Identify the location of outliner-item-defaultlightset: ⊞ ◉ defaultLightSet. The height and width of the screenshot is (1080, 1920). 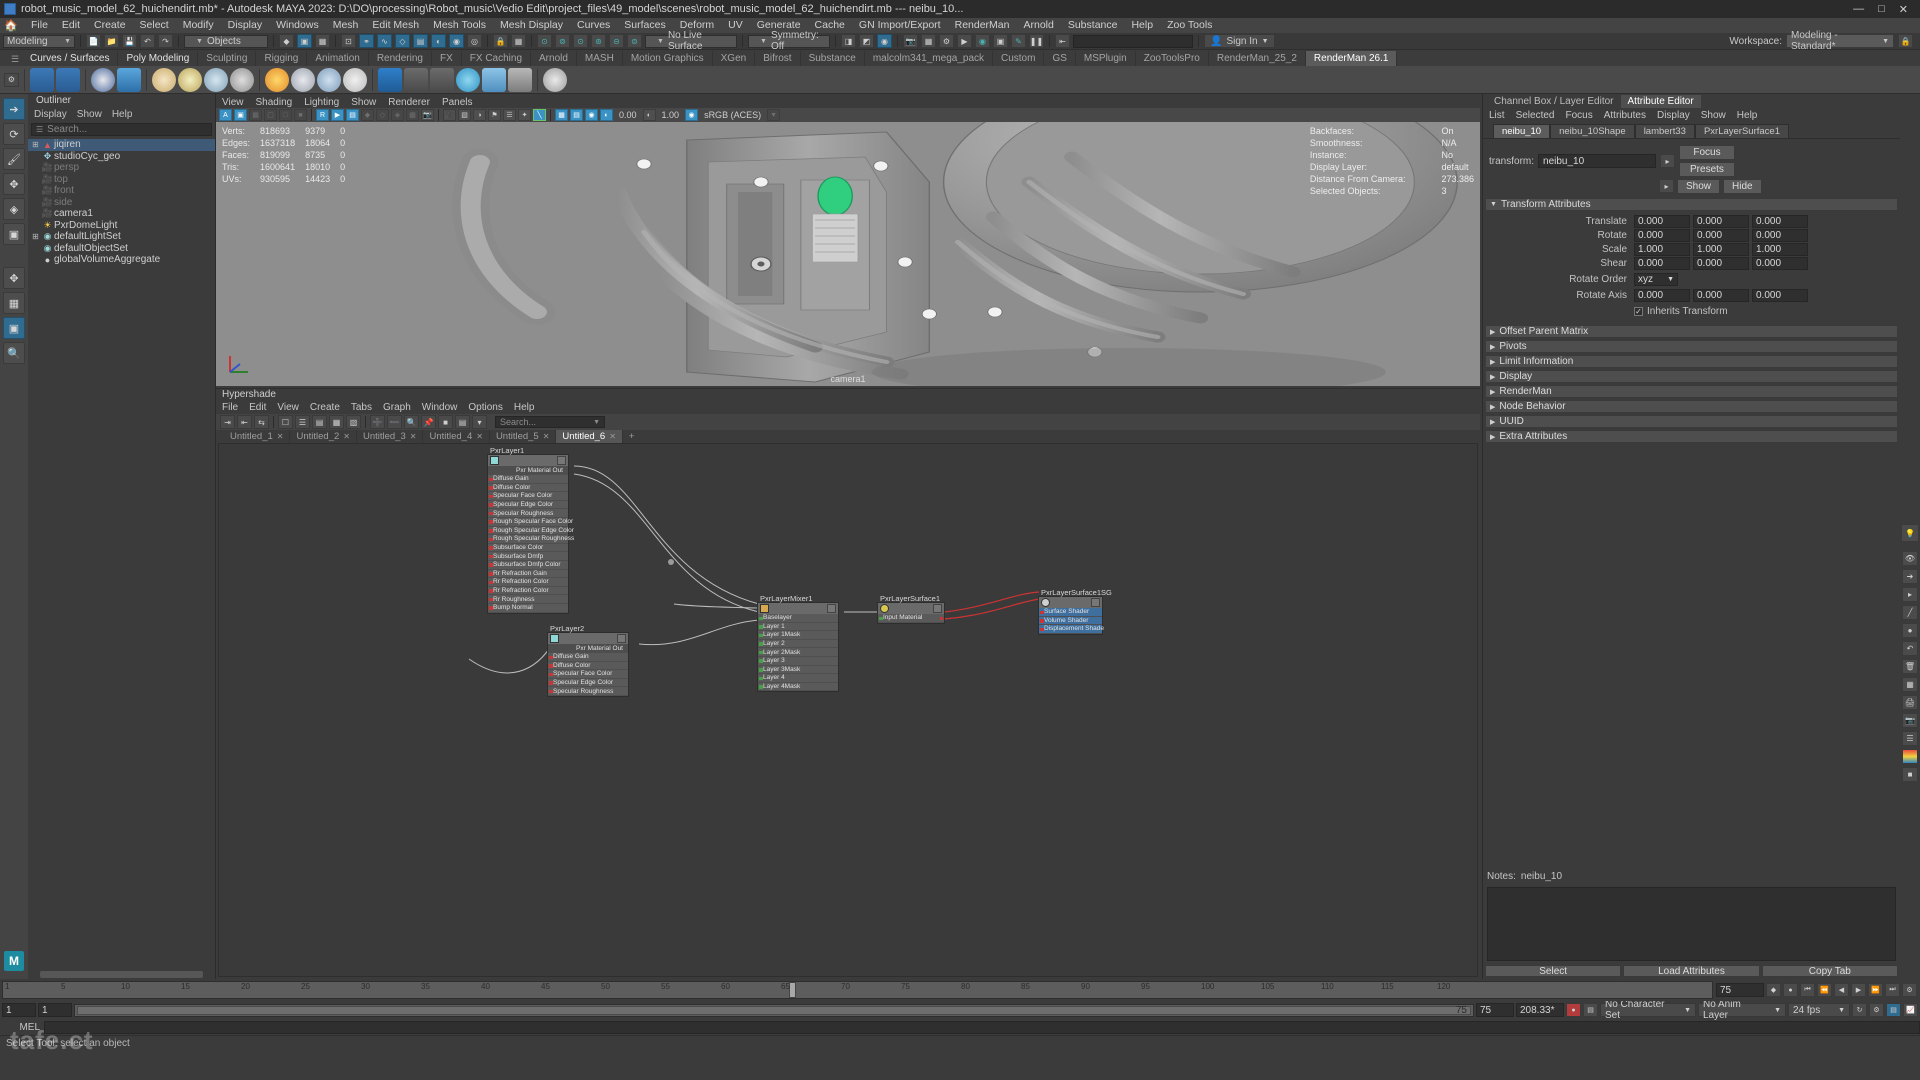
(121, 237).